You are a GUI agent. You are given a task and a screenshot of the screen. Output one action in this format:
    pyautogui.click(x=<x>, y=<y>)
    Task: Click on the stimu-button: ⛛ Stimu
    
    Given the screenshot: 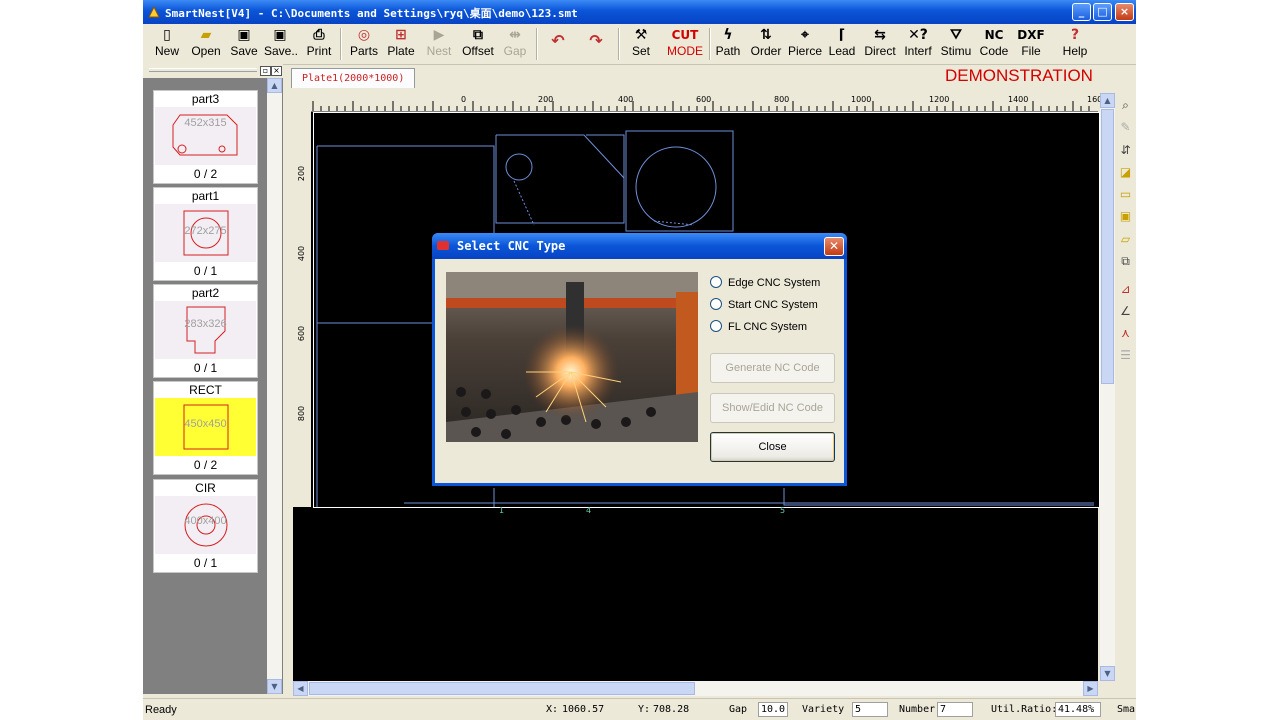 What is the action you would take?
    pyautogui.click(x=956, y=44)
    